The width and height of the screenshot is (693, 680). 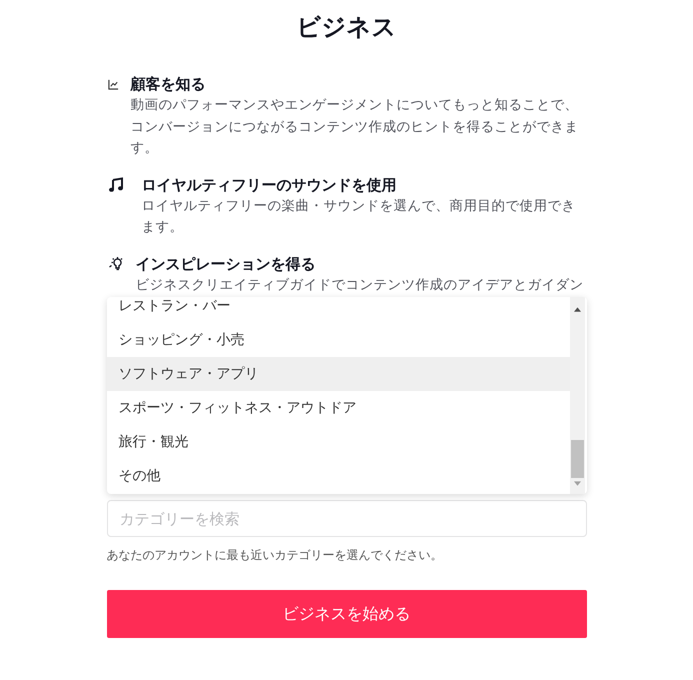 What do you see at coordinates (338, 310) in the screenshot?
I see `category-option: レストラン・バー` at bounding box center [338, 310].